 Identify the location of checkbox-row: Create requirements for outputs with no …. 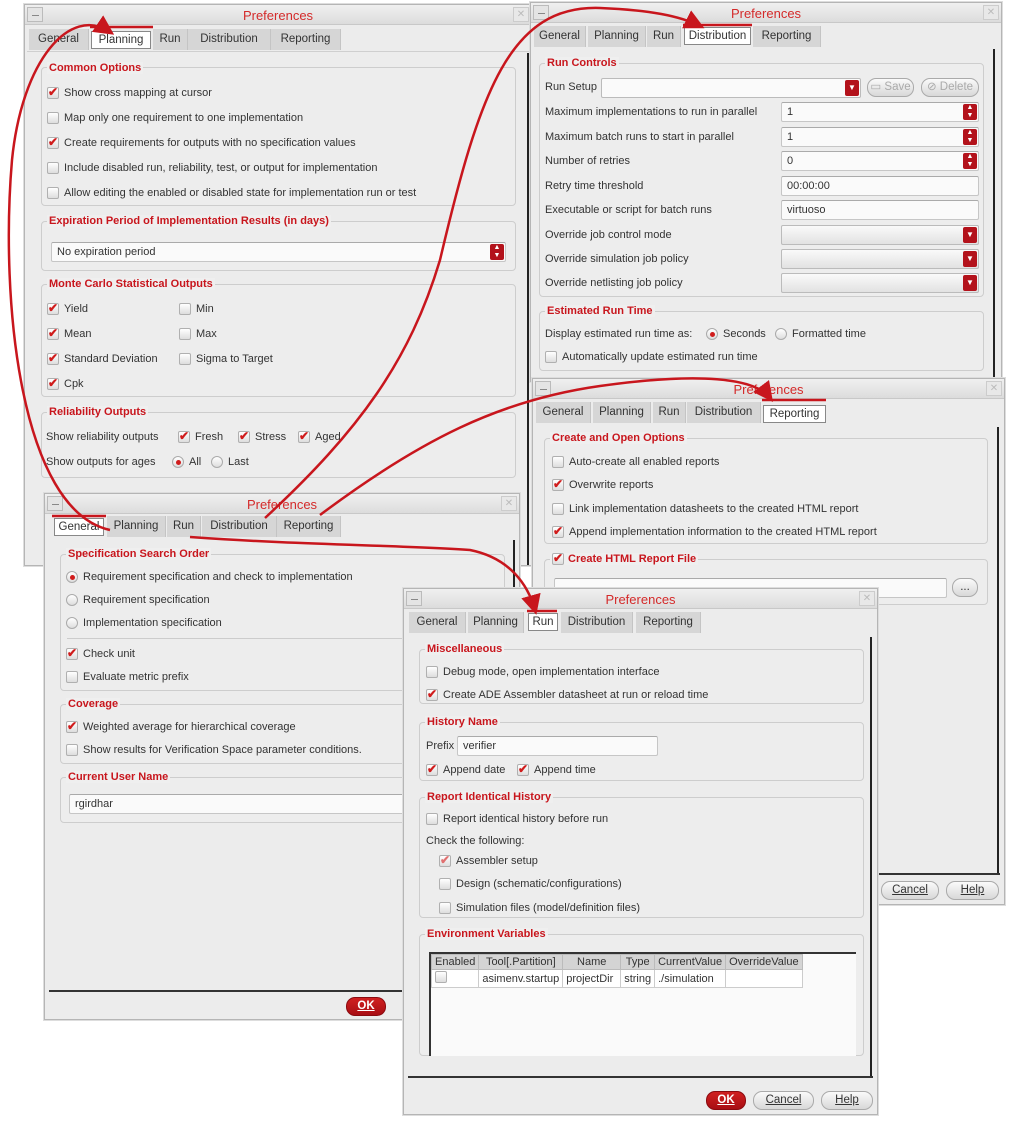
(201, 142).